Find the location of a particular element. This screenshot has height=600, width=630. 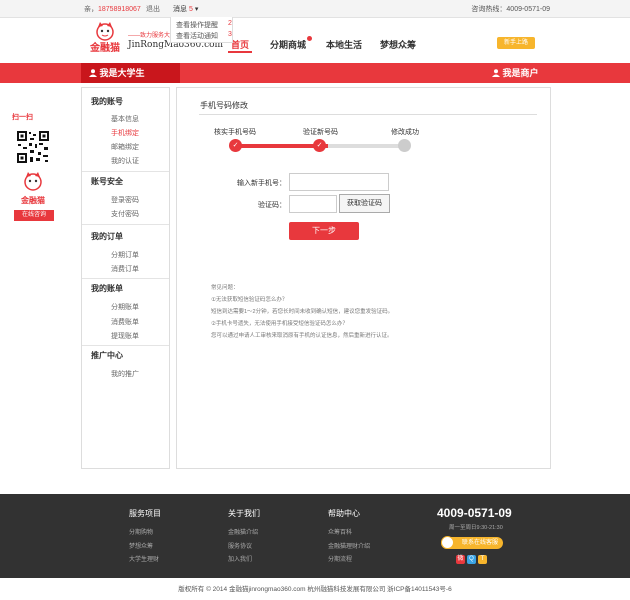

step-2-check-icon: ✓ is located at coordinates (319, 145).